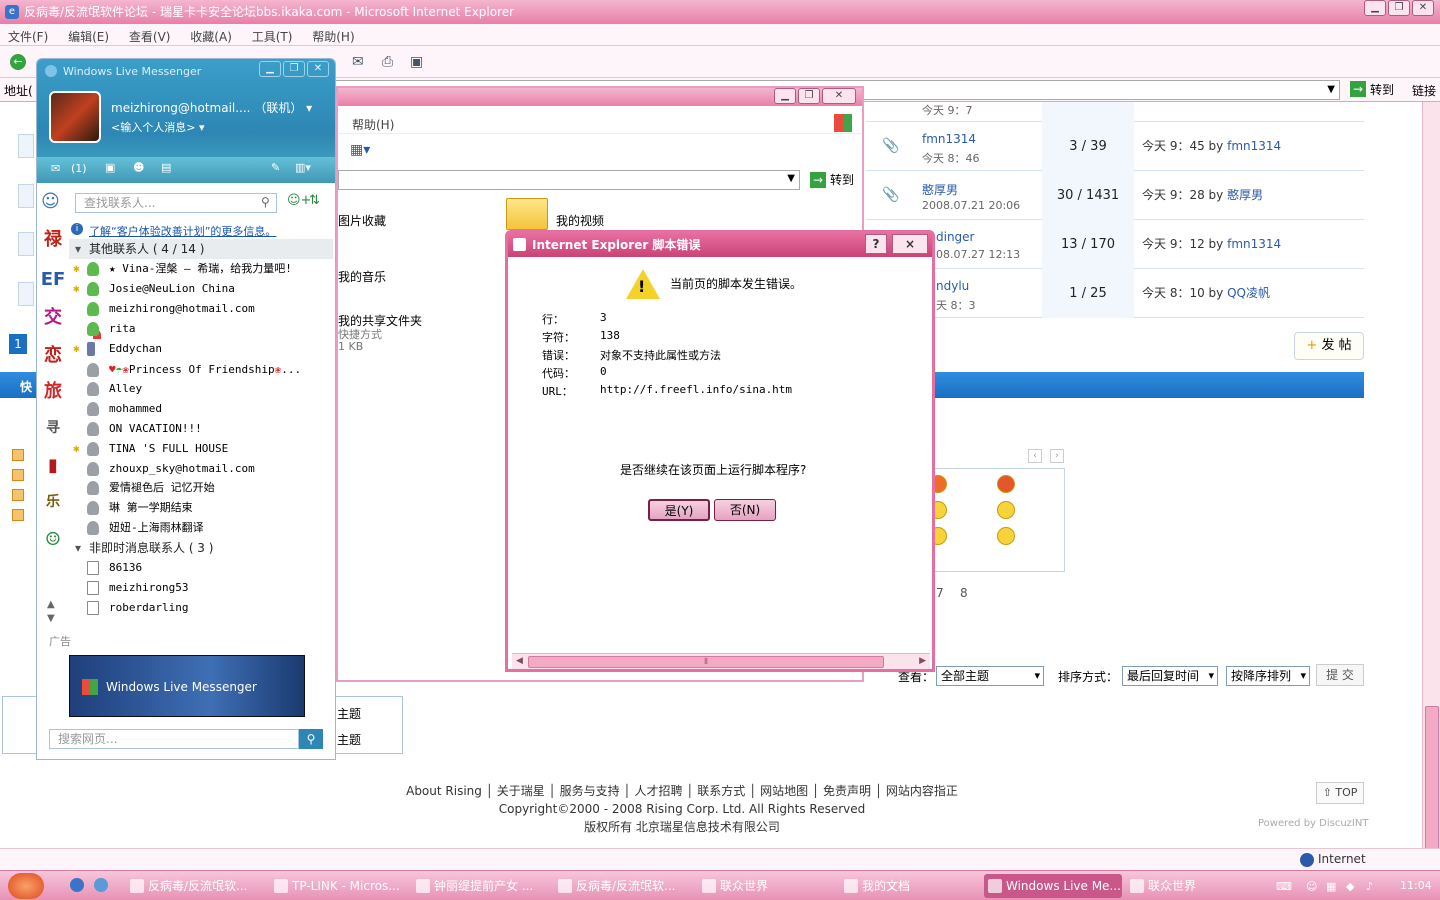 This screenshot has height=900, width=1440. What do you see at coordinates (166, 167) in the screenshot?
I see `news-icon: ▤` at bounding box center [166, 167].